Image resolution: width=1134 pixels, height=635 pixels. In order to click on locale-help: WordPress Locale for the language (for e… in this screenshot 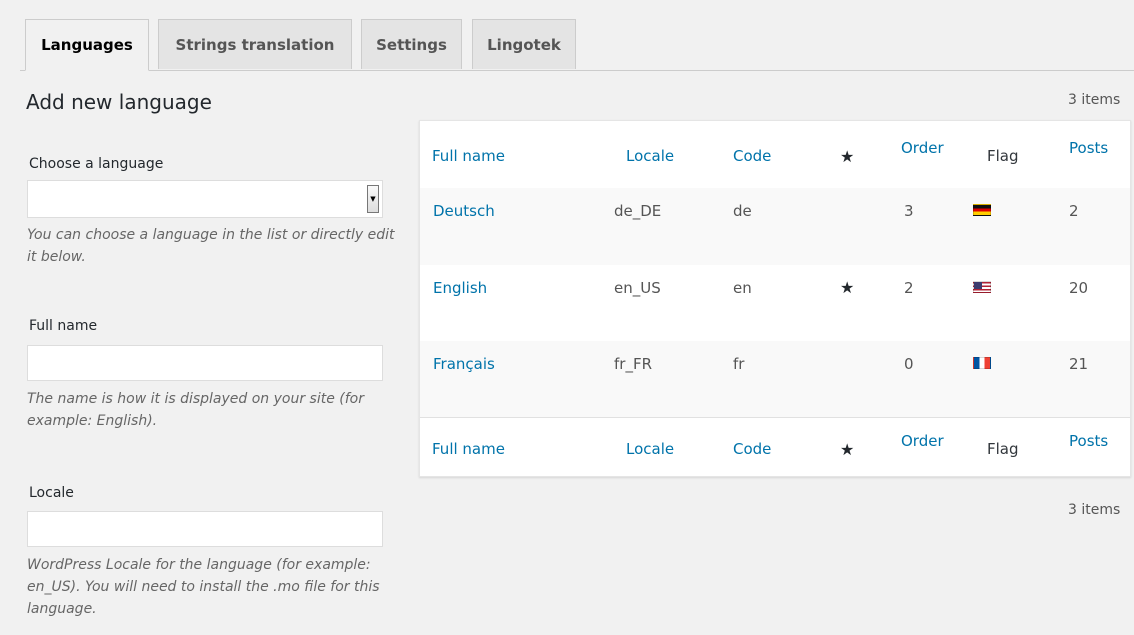, I will do `click(203, 587)`.